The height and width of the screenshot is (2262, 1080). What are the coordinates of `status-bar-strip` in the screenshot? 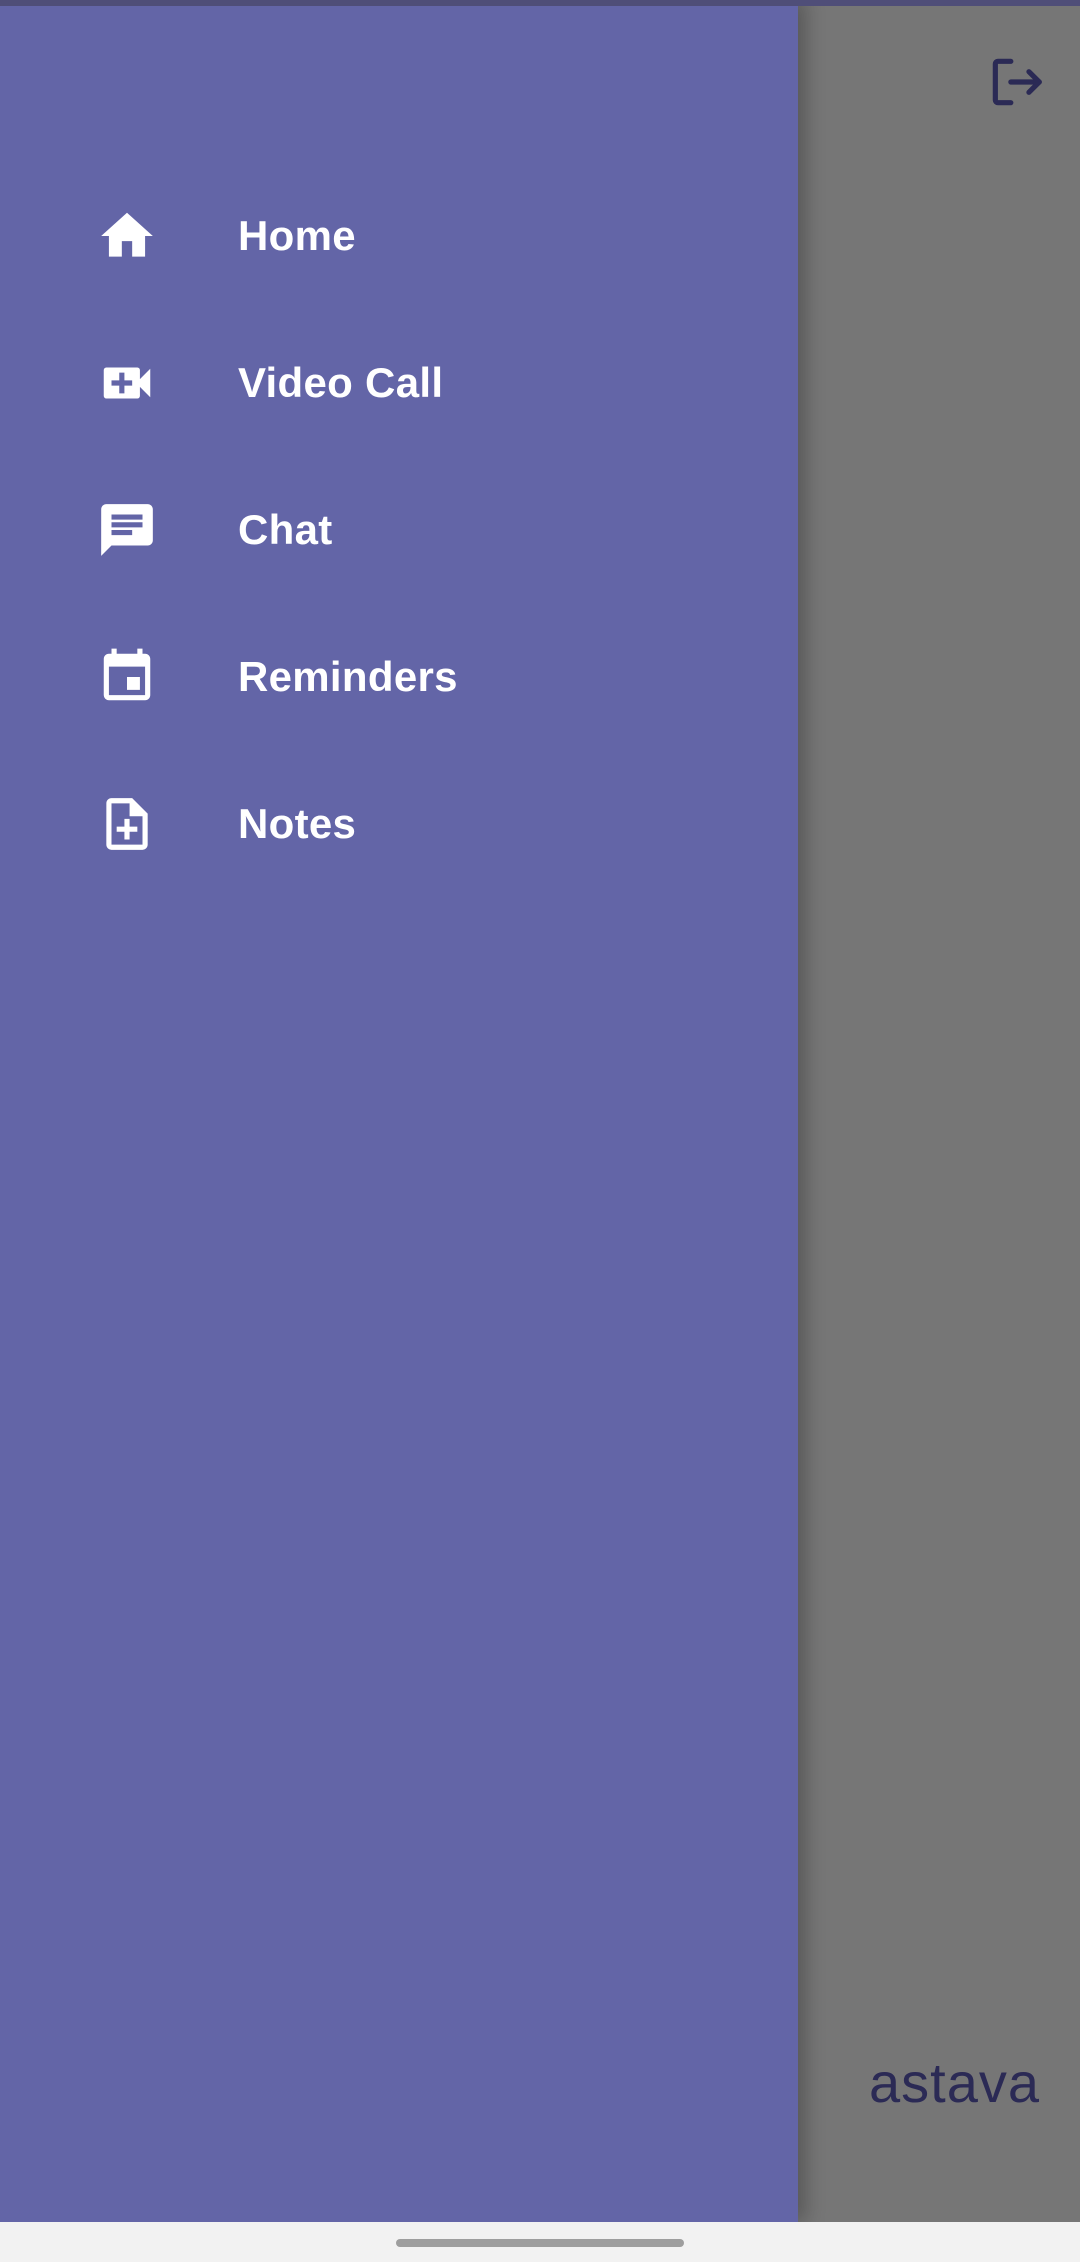 It's located at (540, 3).